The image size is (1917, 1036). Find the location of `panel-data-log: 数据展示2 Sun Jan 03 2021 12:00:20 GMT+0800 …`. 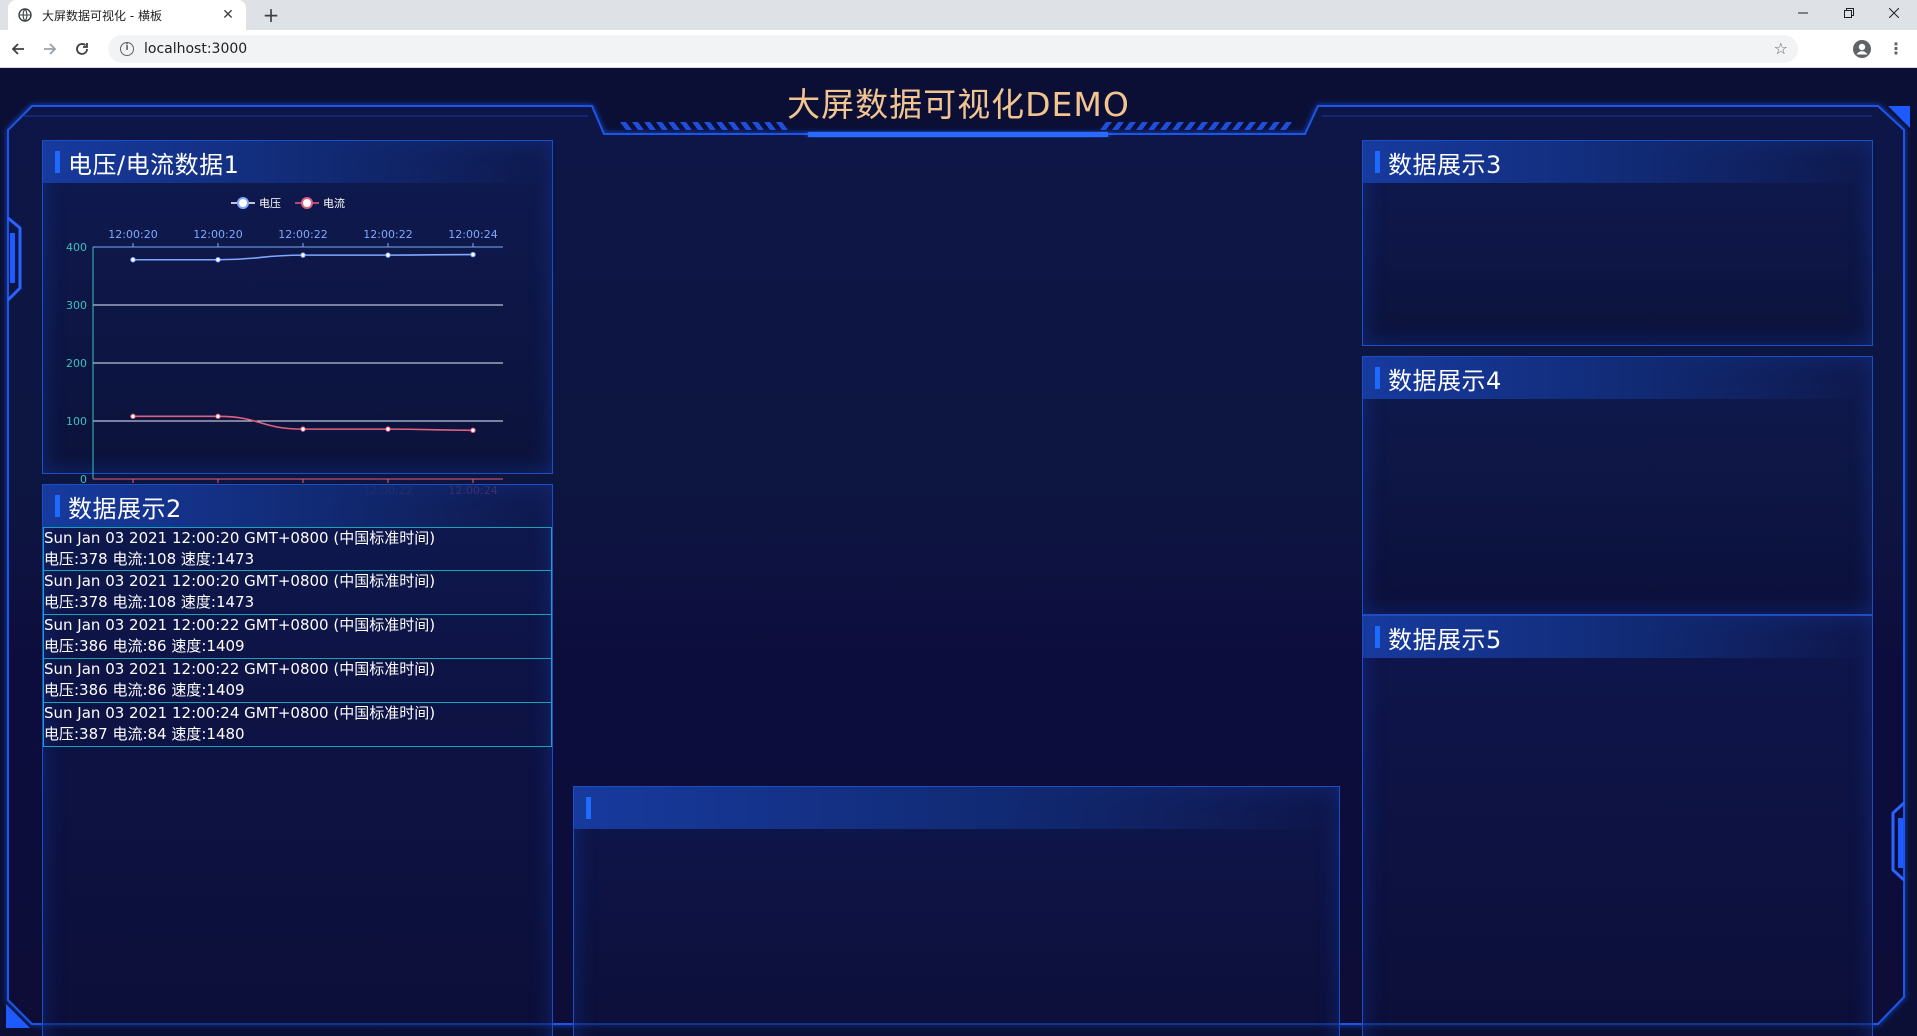

panel-data-log: 数据展示2 Sun Jan 03 2021 12:00:20 GMT+0800 … is located at coordinates (297, 760).